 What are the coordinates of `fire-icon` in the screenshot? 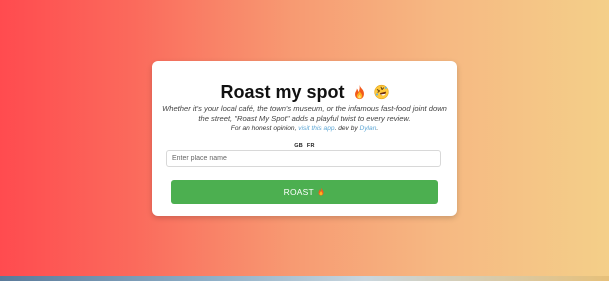 It's located at (321, 191).